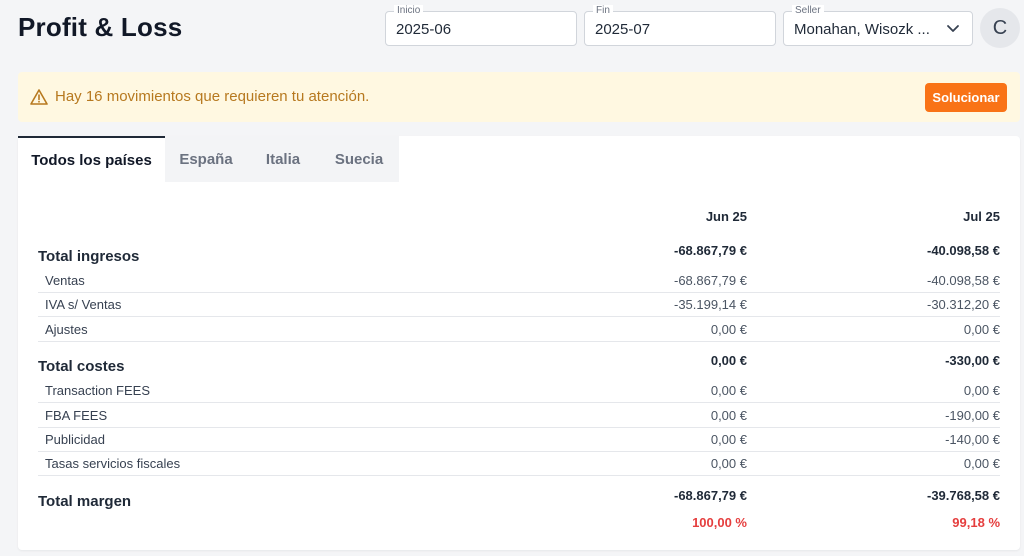 This screenshot has width=1024, height=556. I want to click on tab-all-countries: Todos los países, so click(91, 159).